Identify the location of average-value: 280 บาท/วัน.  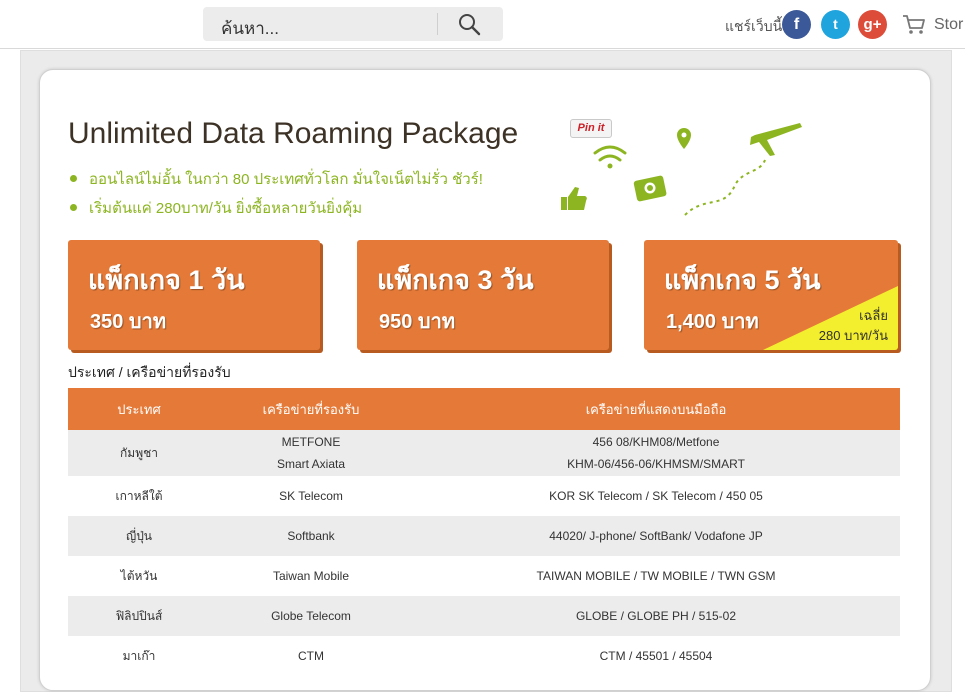
(853, 335).